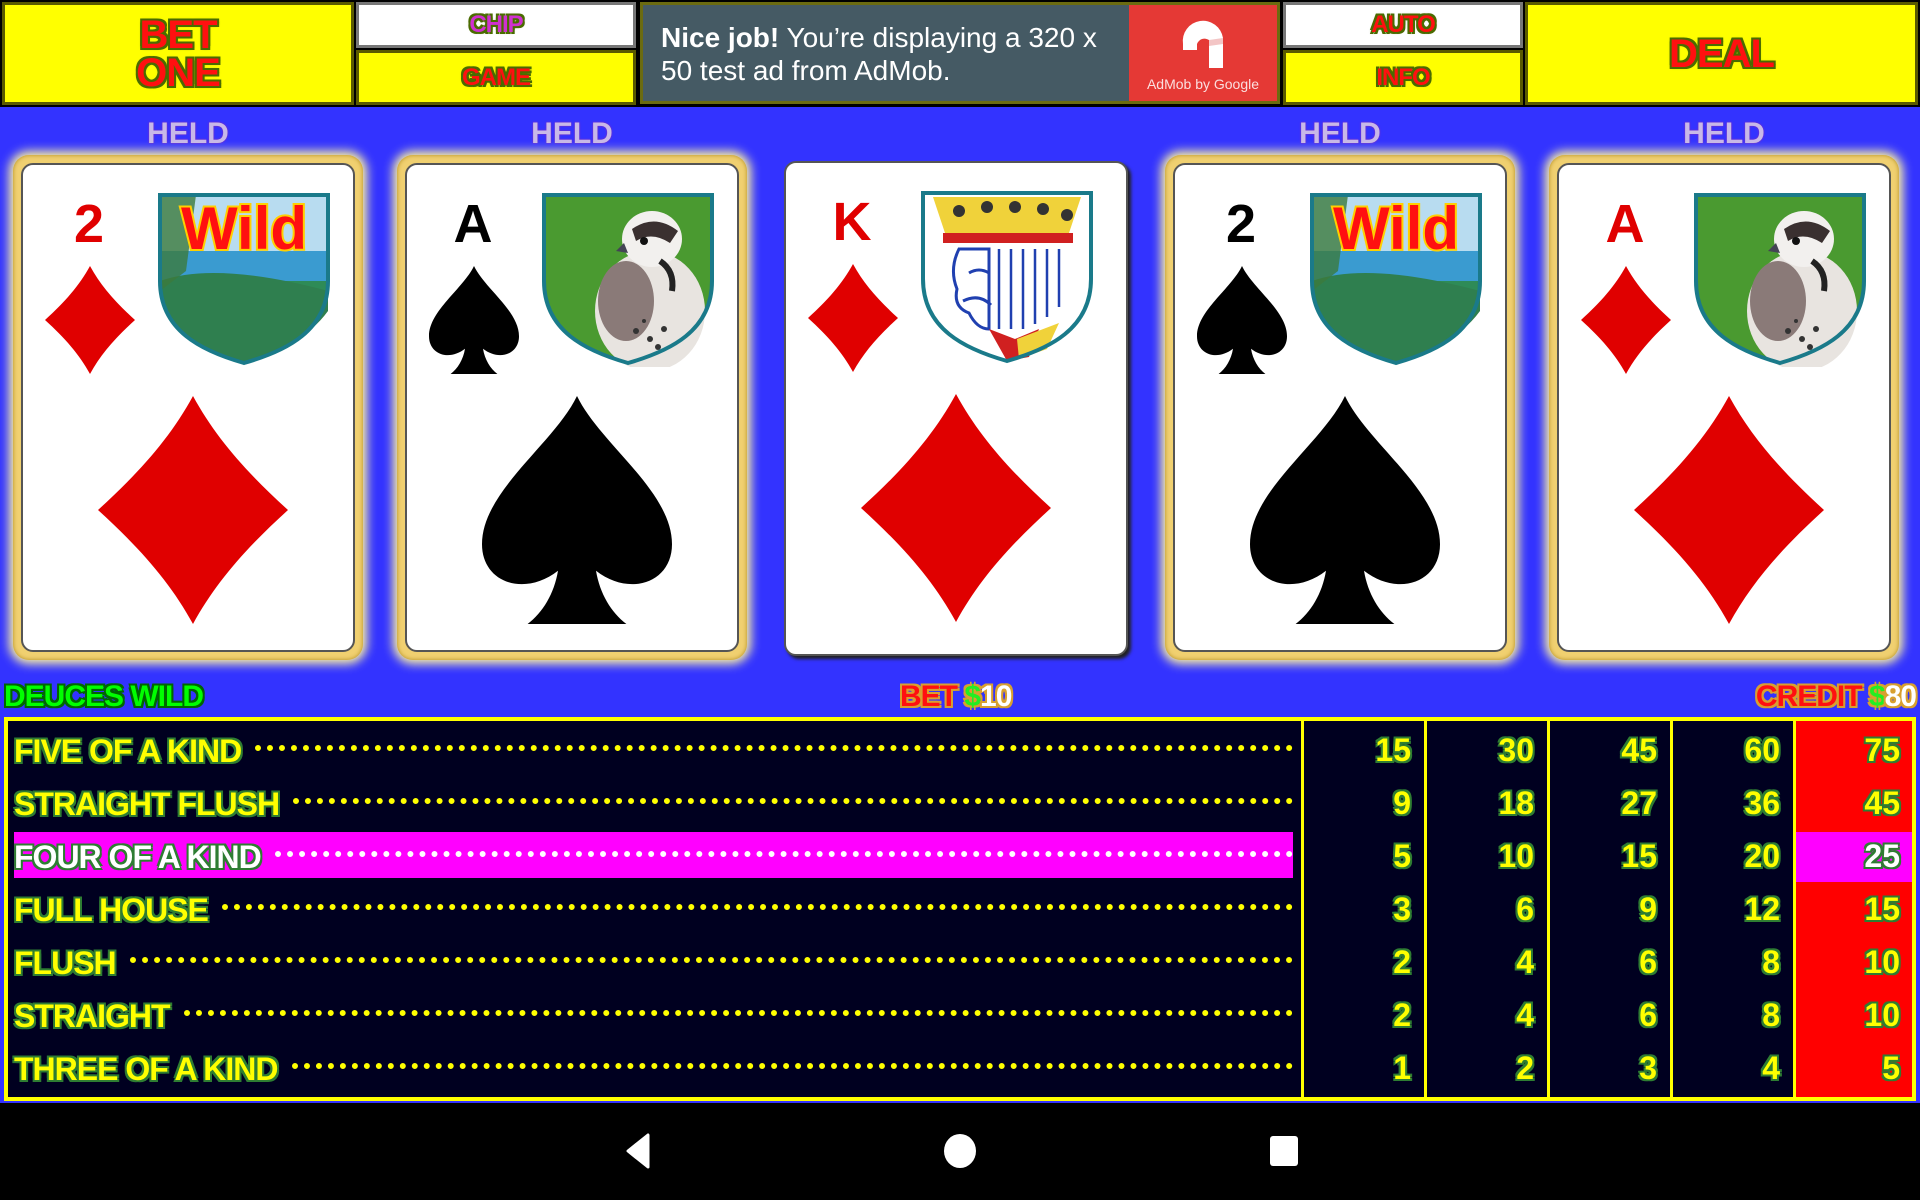 The image size is (1920, 1200). What do you see at coordinates (1877, 696) in the screenshot?
I see `credit-currency: $` at bounding box center [1877, 696].